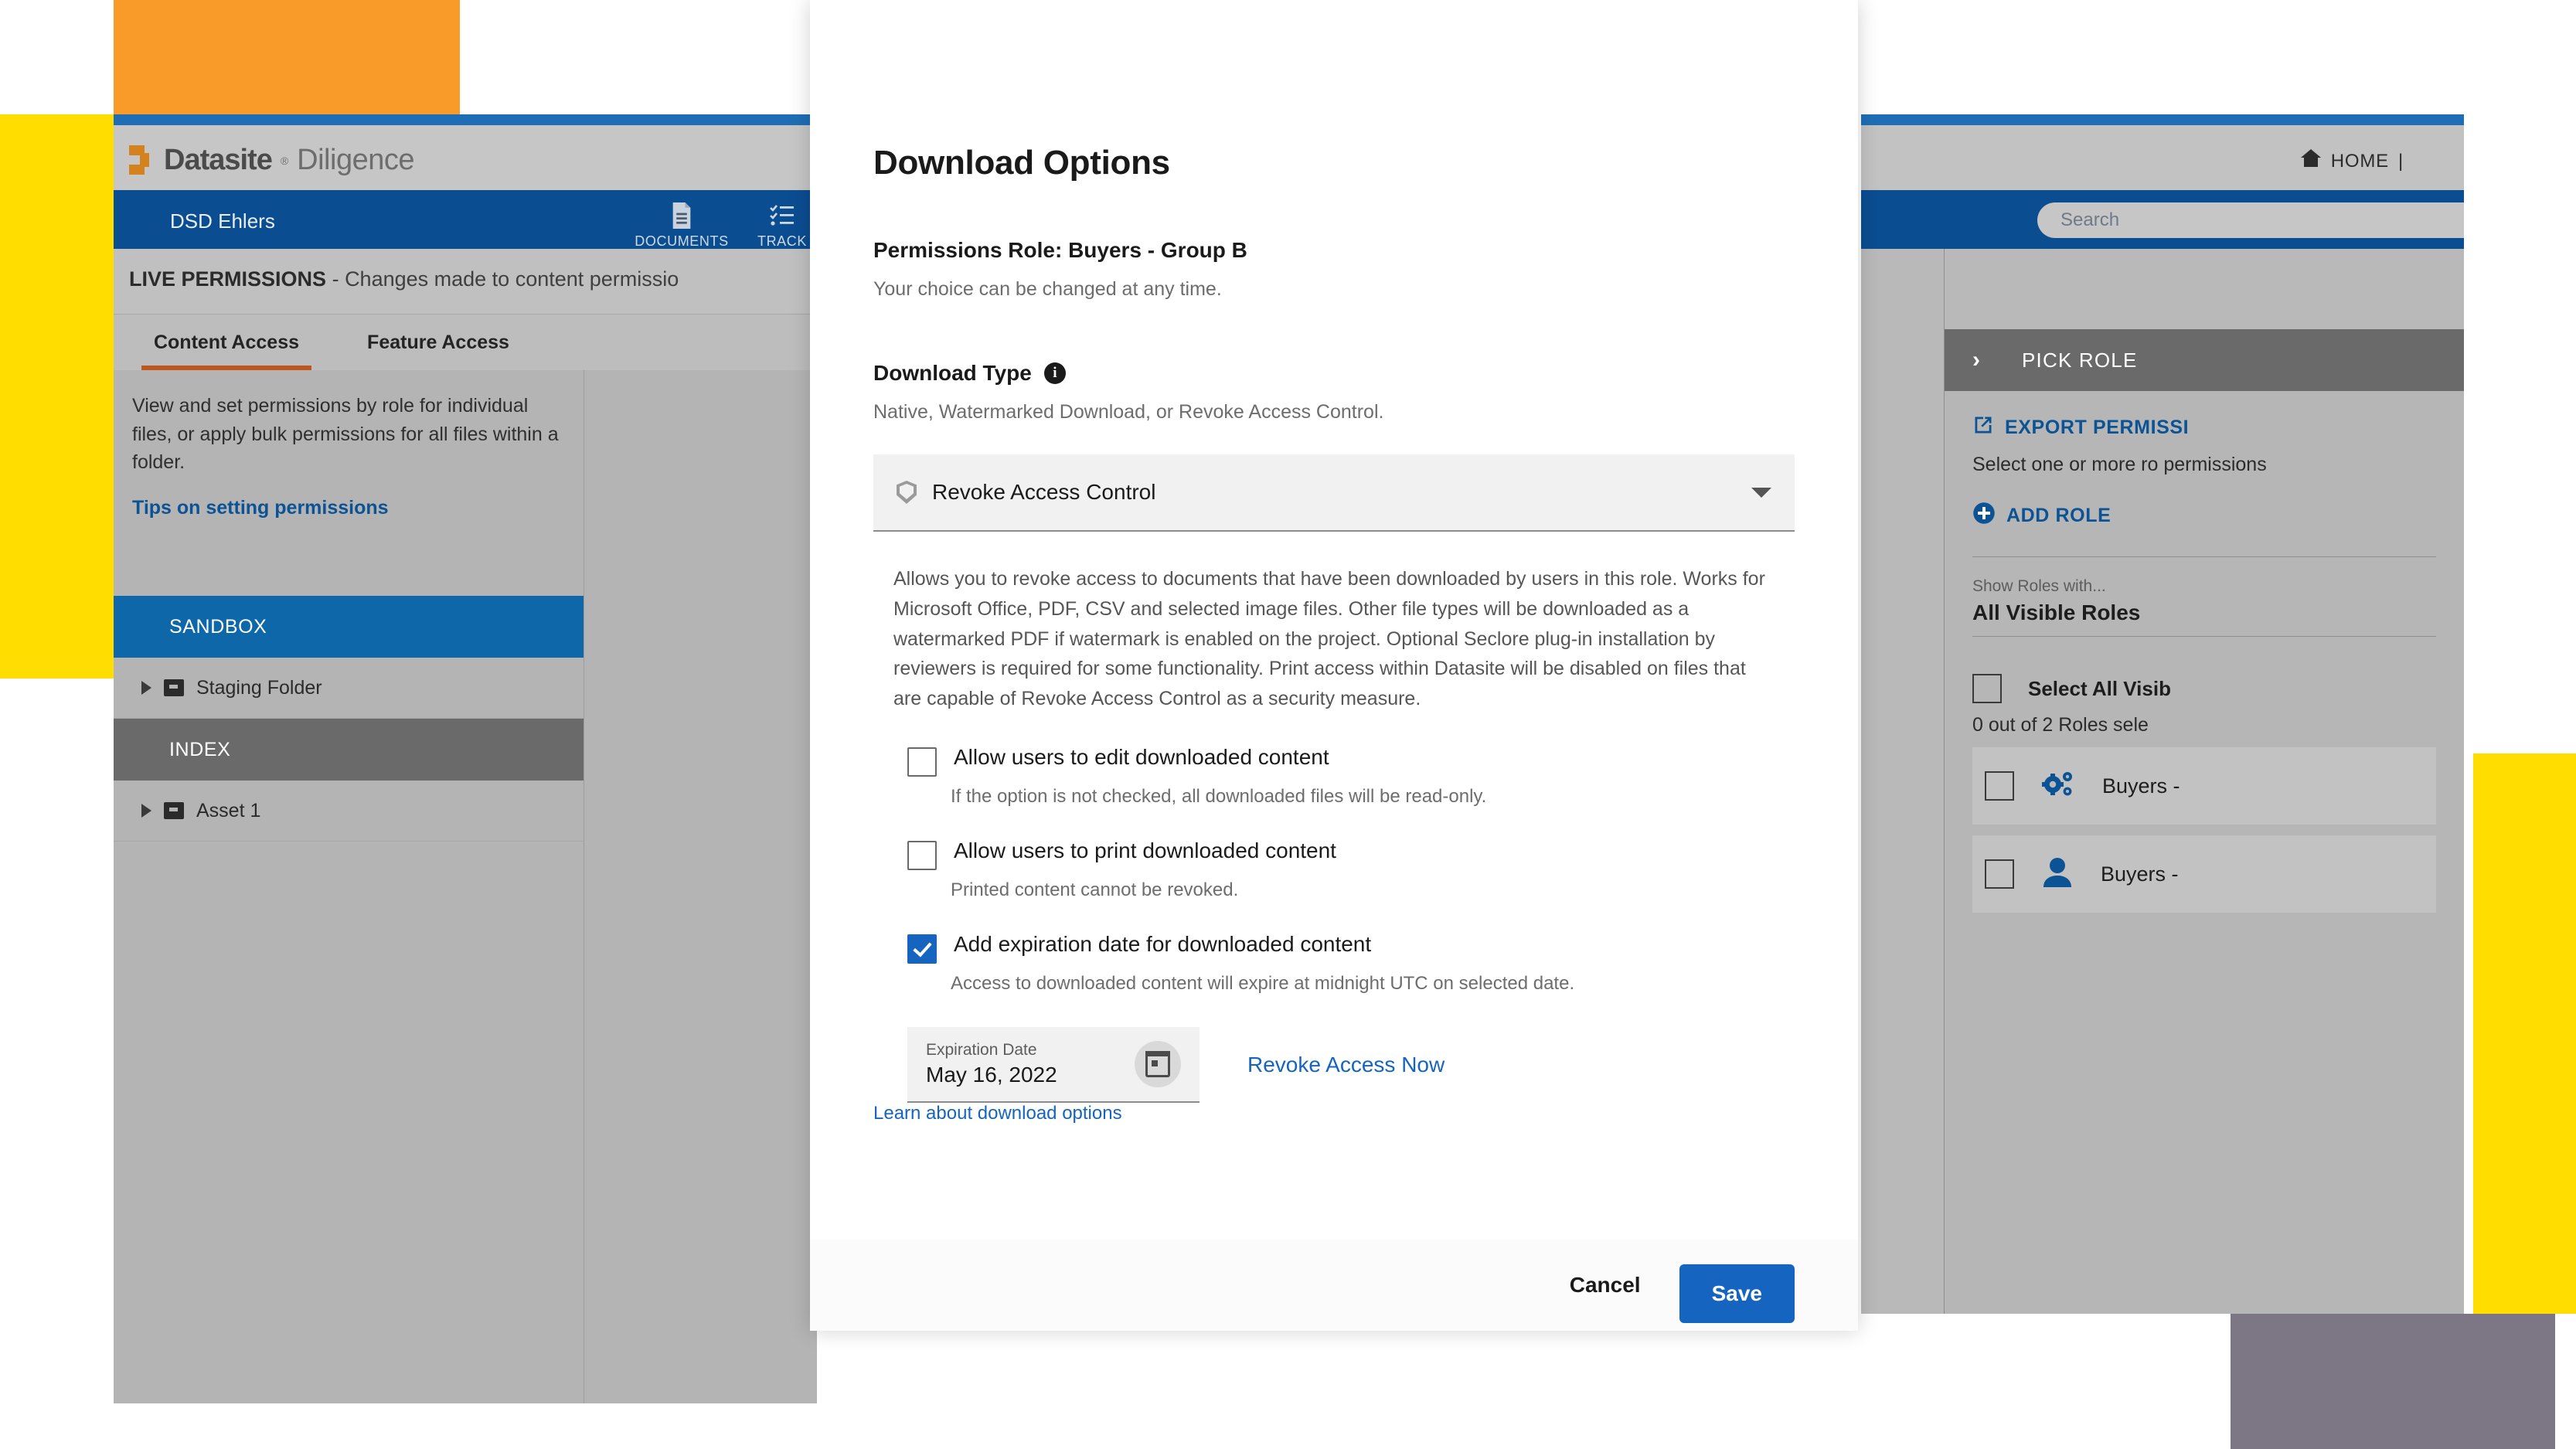 This screenshot has width=2576, height=1449. Describe the element at coordinates (770, 216) in the screenshot. I see `checklist-icon` at that location.